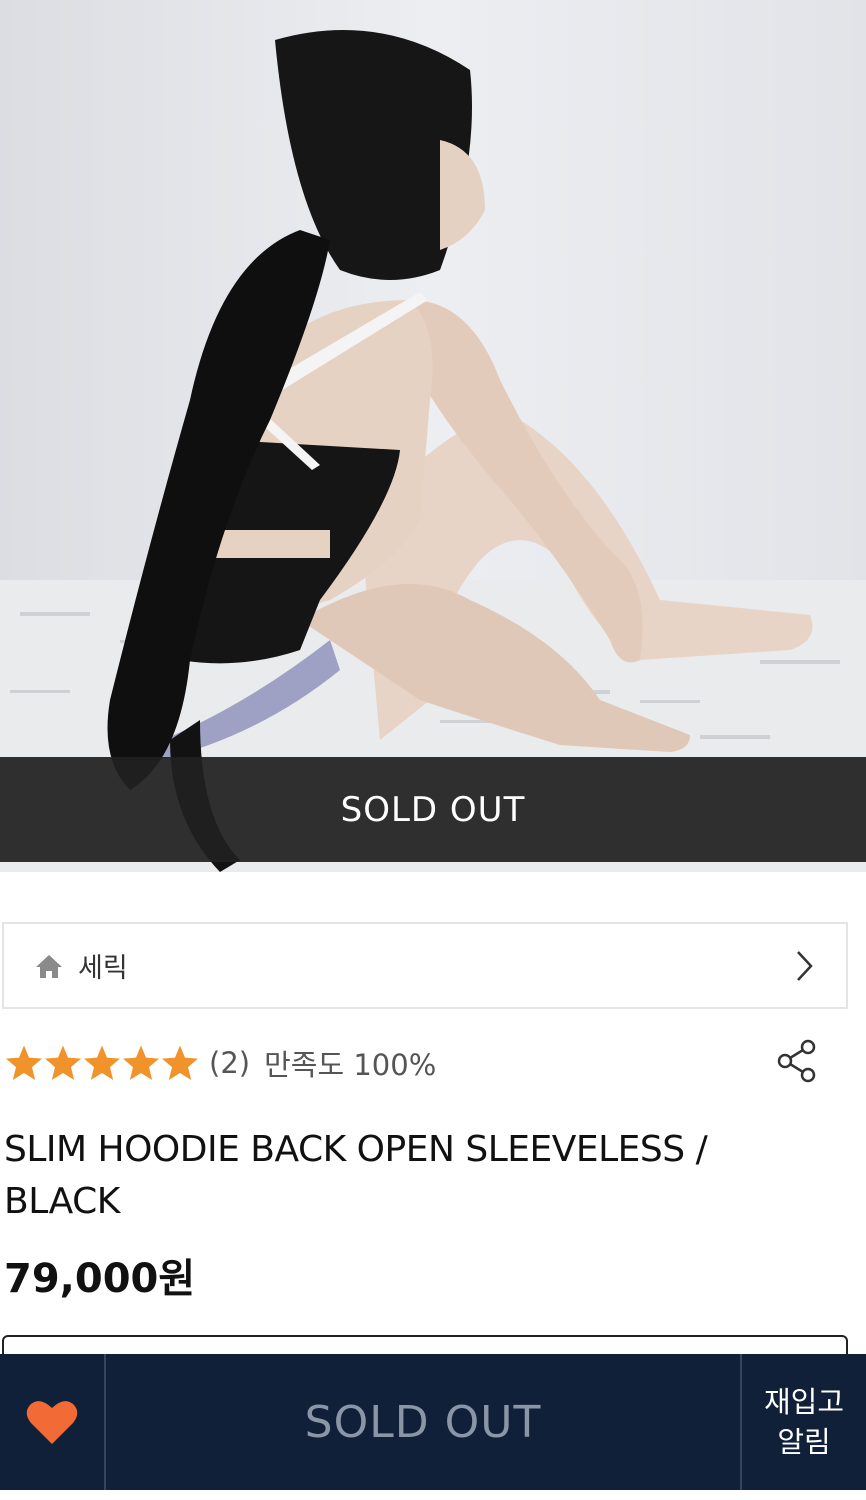 Image resolution: width=866 pixels, height=1500 pixels. I want to click on restock-label-line2: 알림, so click(804, 1442).